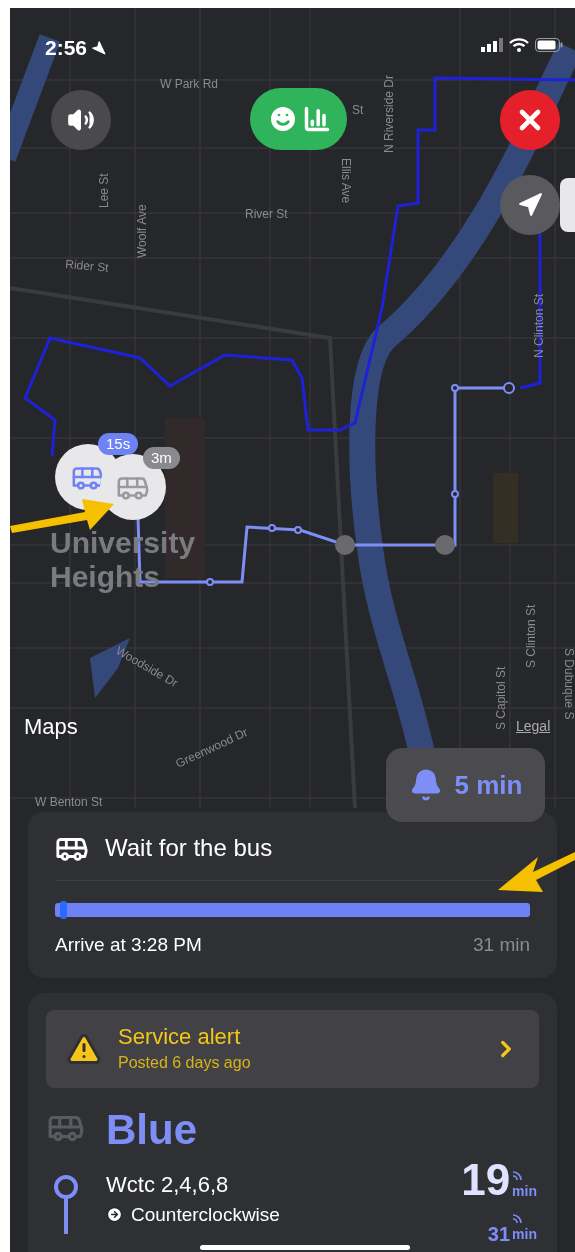 The height and width of the screenshot is (1252, 575). I want to click on cell-signal-icon, so click(492, 45).